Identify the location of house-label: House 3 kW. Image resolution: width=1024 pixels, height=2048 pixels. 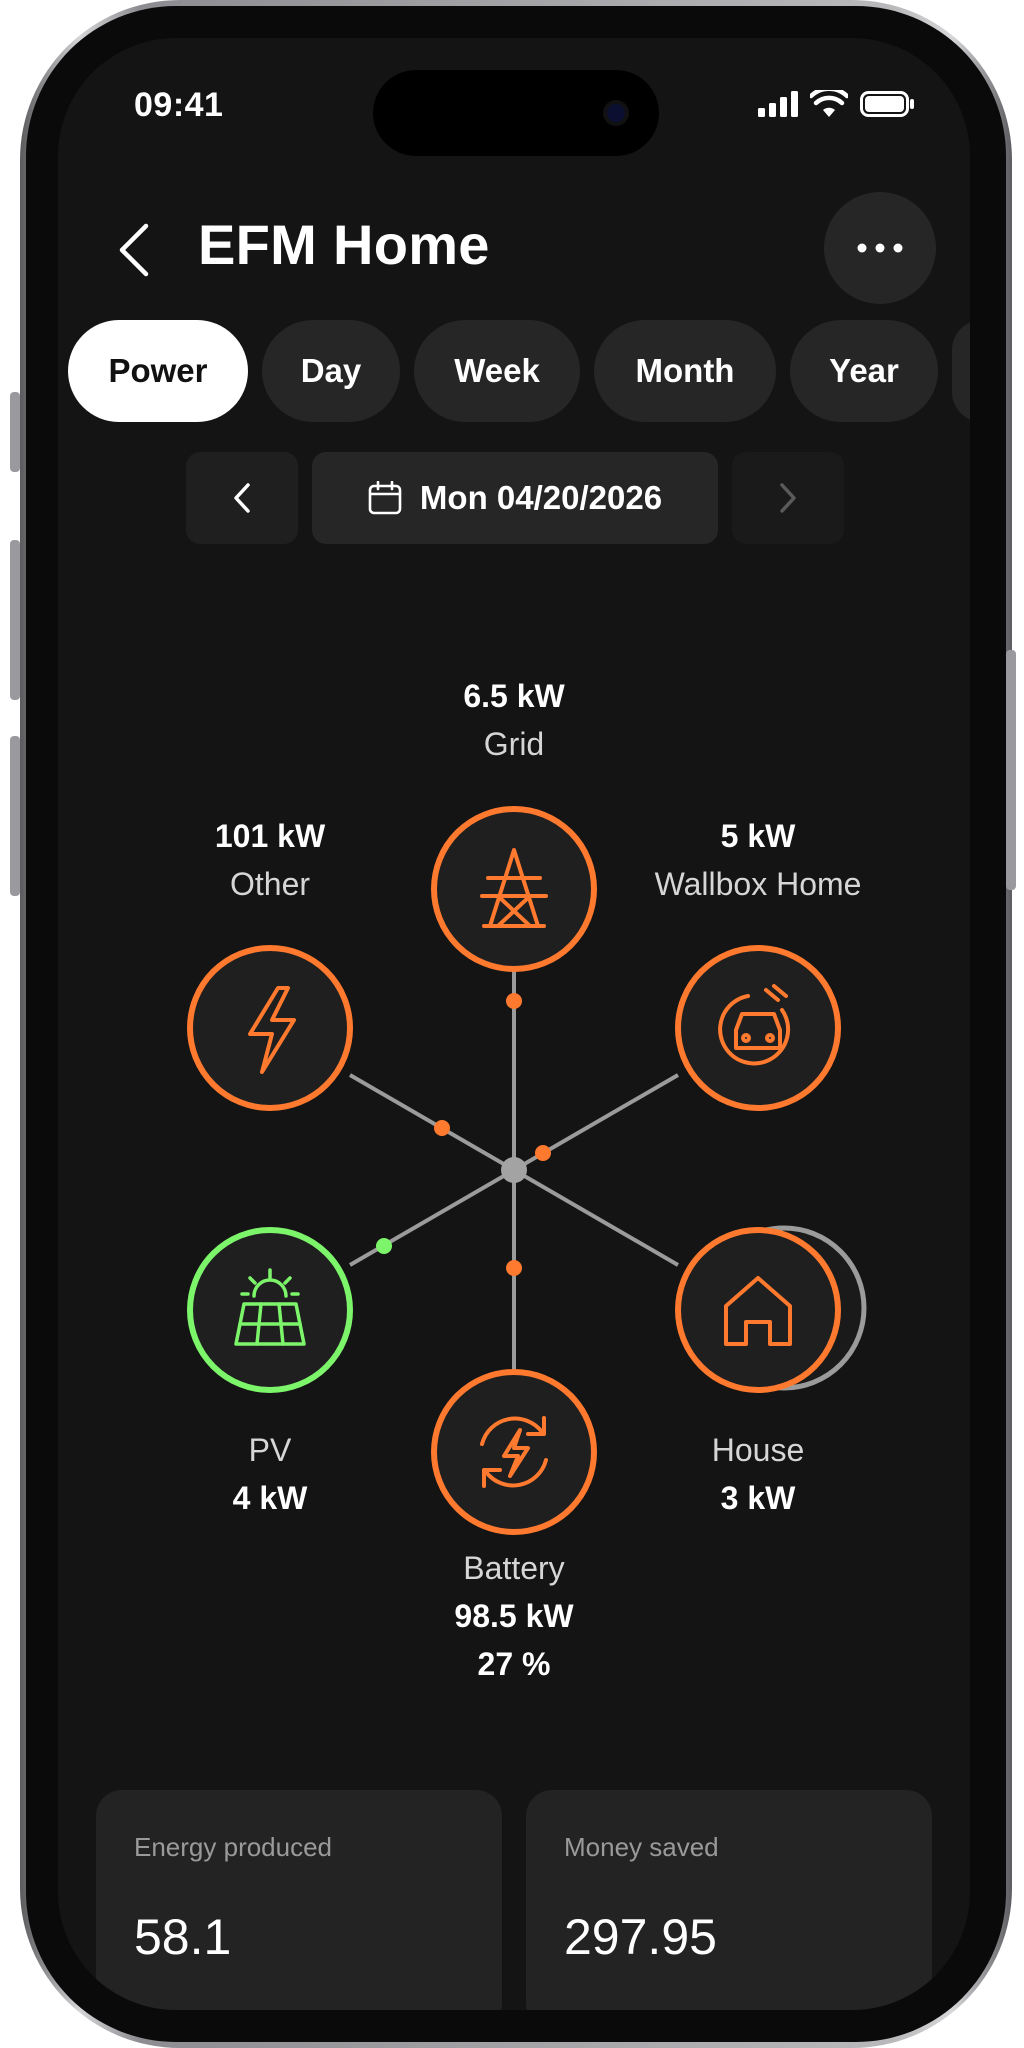
(758, 1474).